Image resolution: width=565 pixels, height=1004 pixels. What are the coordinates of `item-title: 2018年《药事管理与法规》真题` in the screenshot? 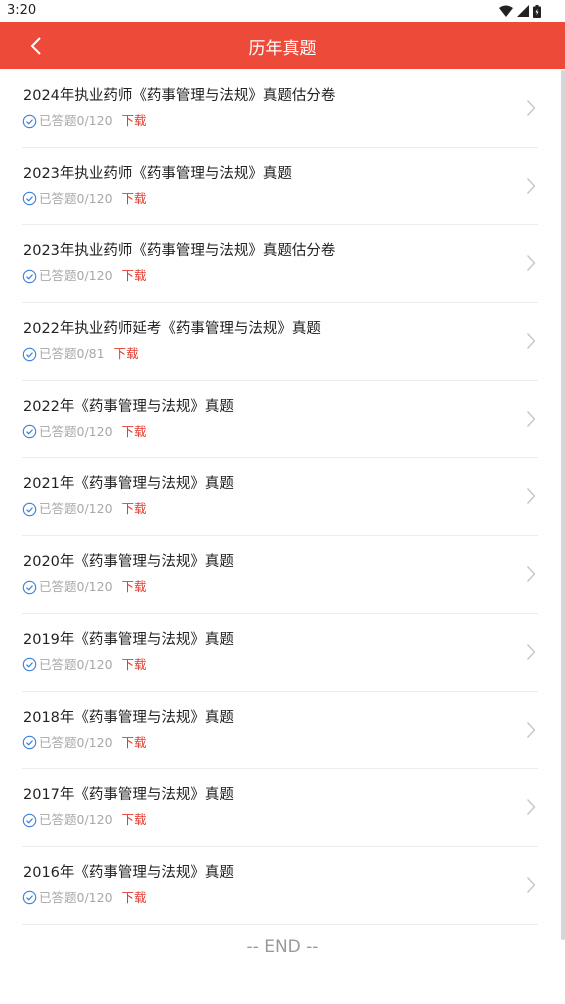 It's located at (128, 717).